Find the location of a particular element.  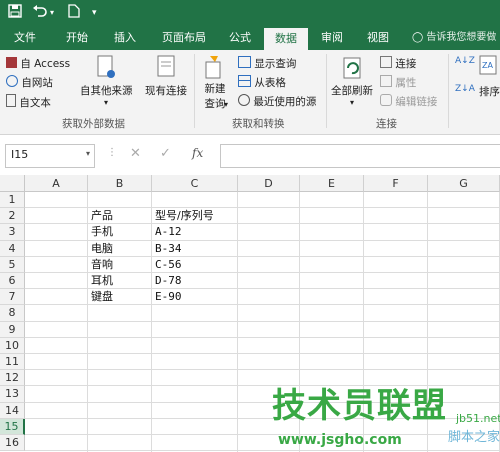

connections-button: 连接 is located at coordinates (398, 63).